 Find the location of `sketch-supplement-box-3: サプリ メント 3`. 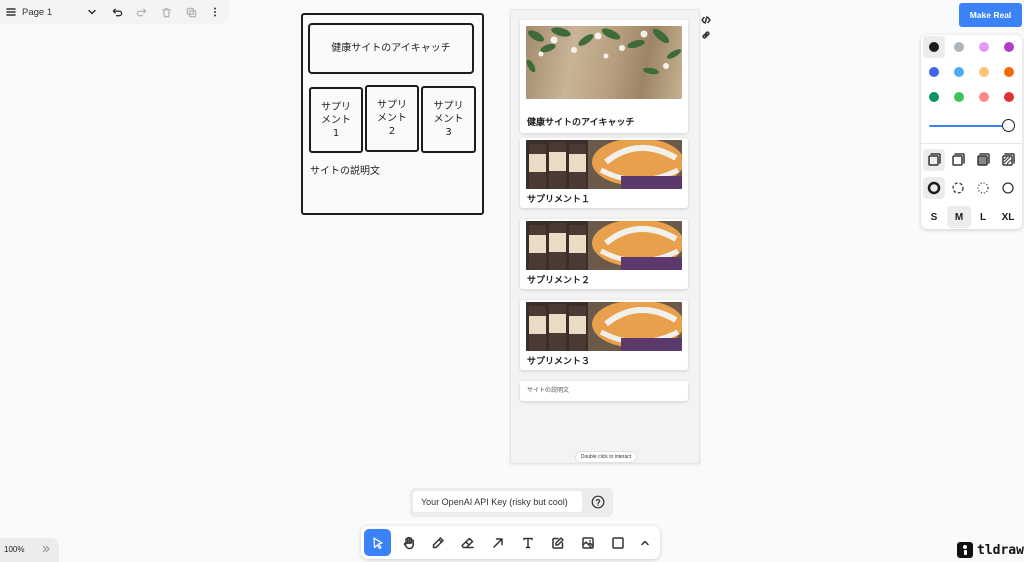

sketch-supplement-box-3: サプリ メント 3 is located at coordinates (448, 119).